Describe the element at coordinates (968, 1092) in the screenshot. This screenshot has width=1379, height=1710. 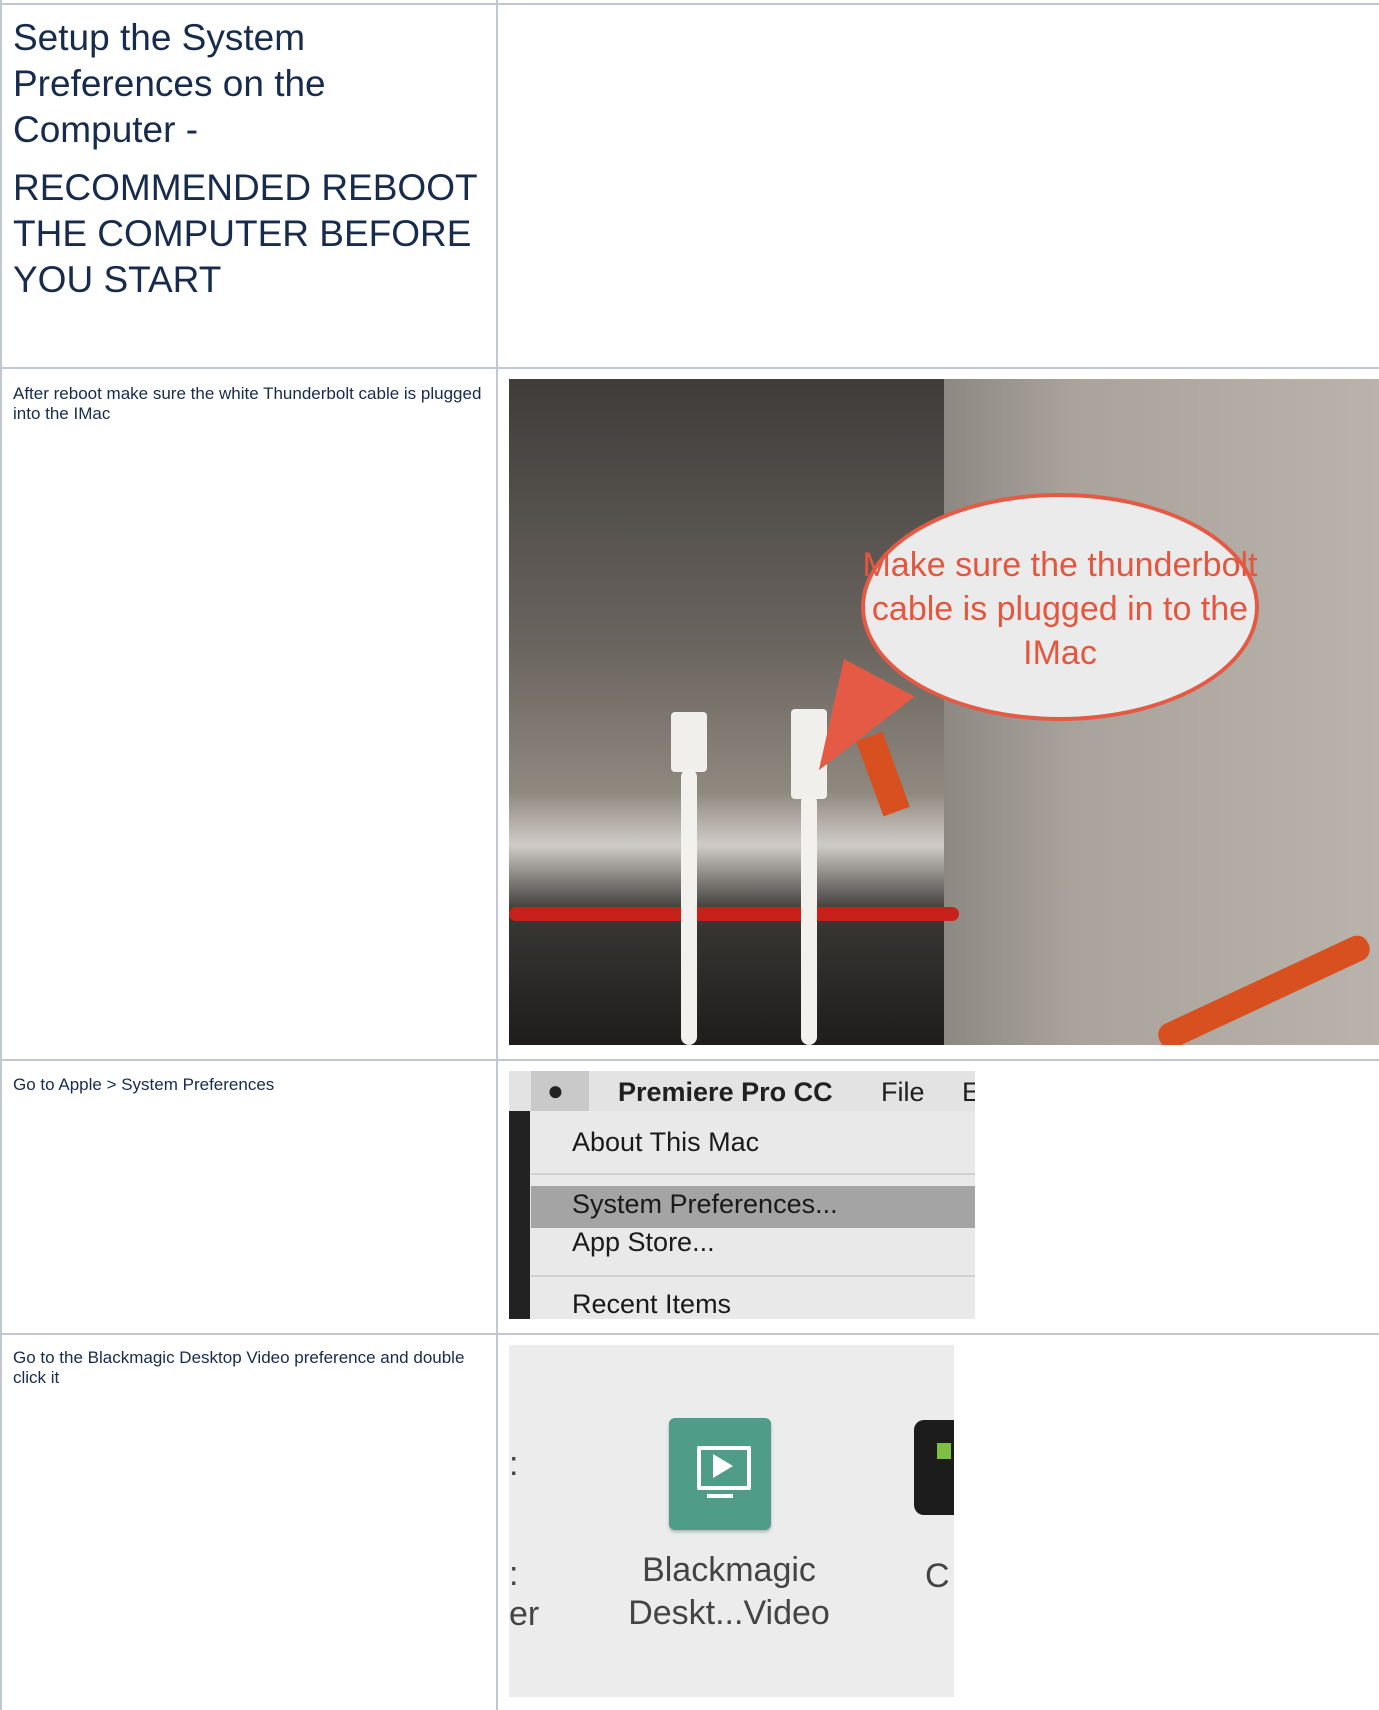
I see `menu-edit-partial: E` at that location.